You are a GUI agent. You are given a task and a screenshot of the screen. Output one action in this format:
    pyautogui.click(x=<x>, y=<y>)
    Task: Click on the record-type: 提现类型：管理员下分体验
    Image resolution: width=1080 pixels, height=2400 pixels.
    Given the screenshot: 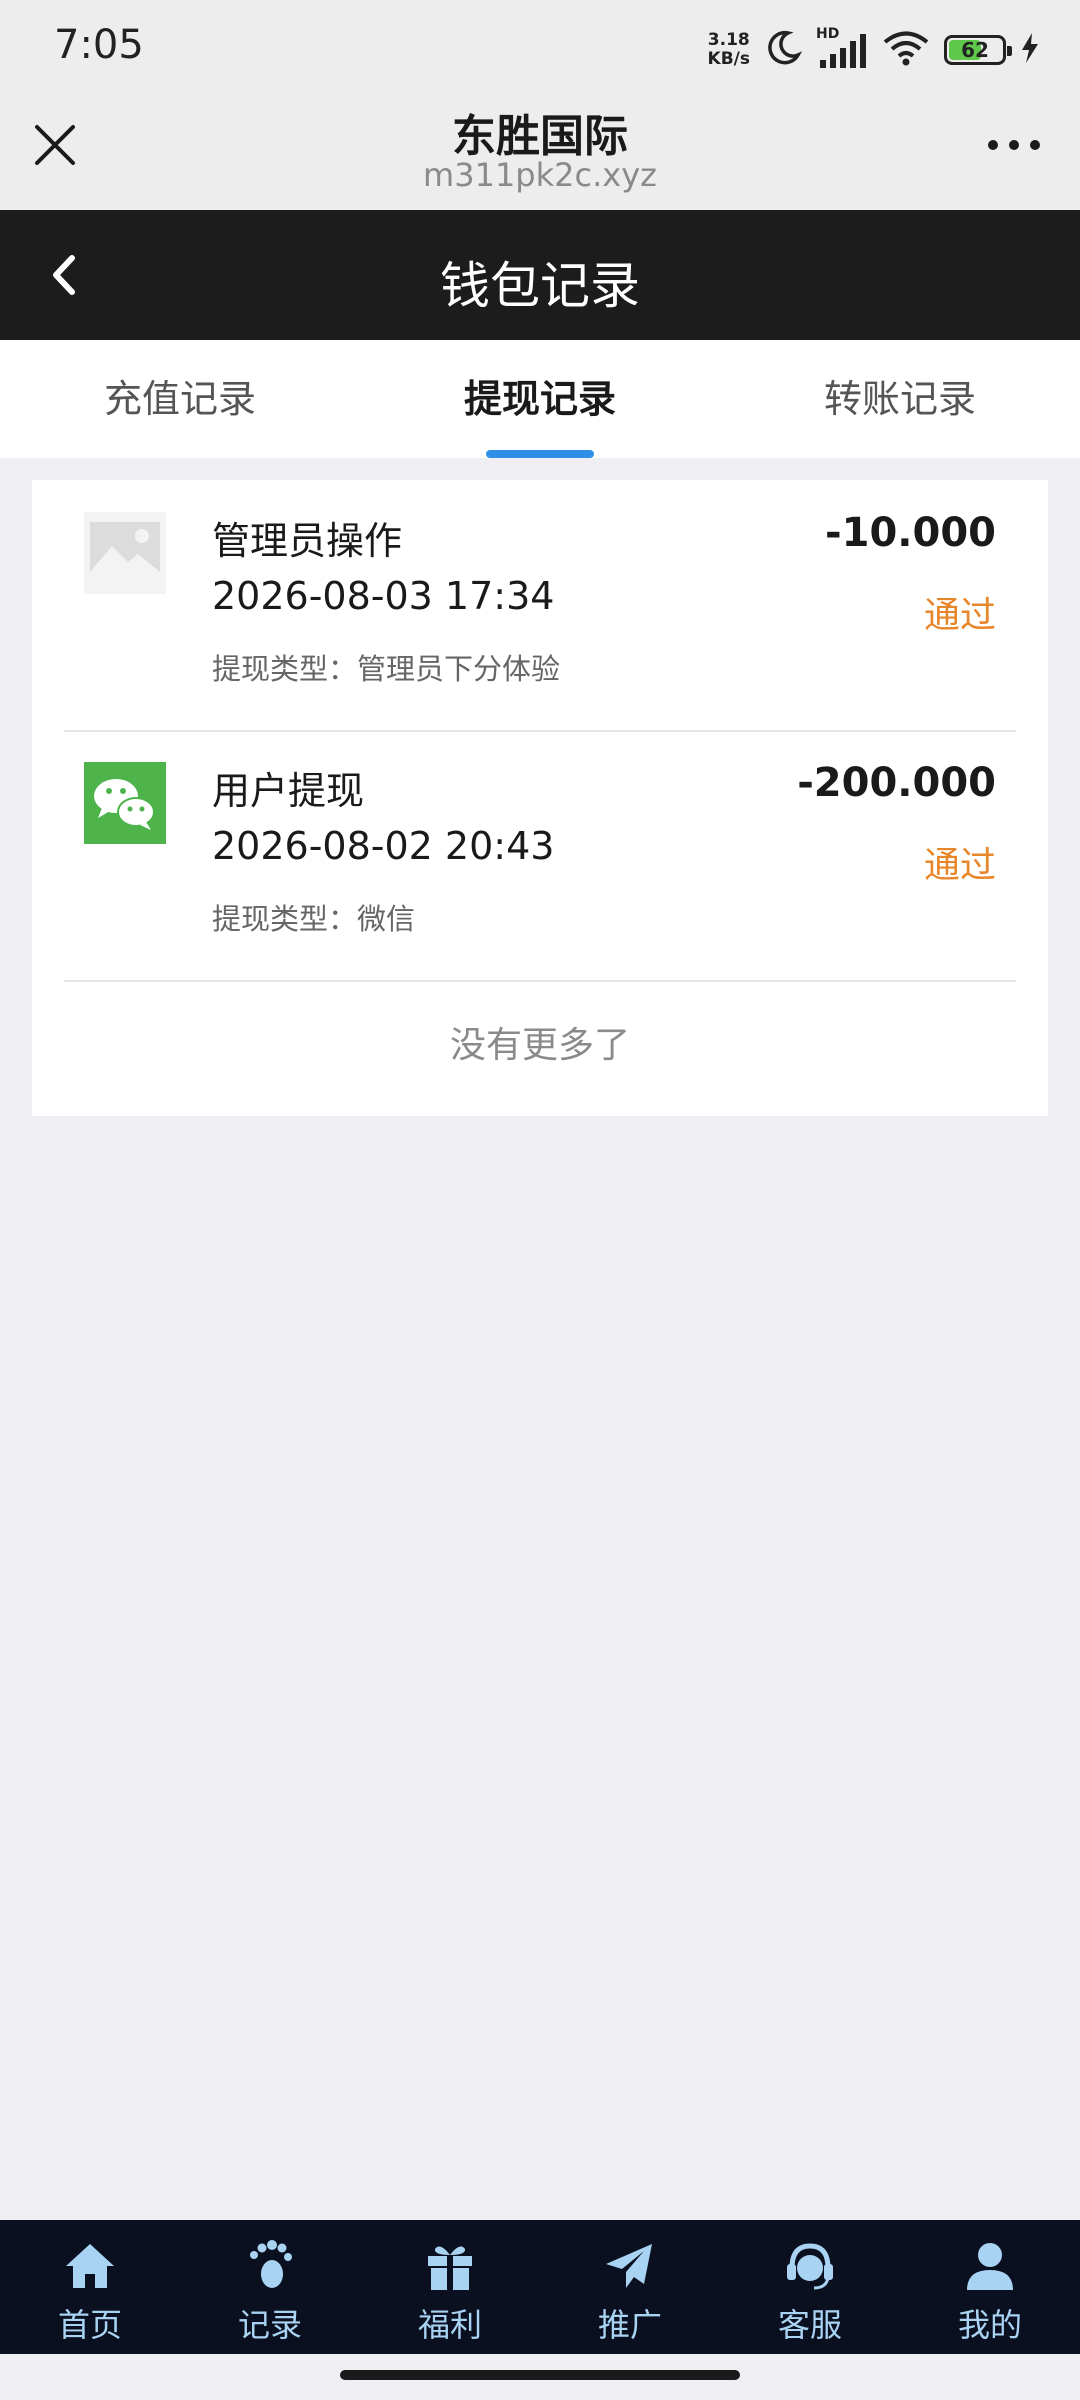 What is the action you would take?
    pyautogui.click(x=386, y=669)
    